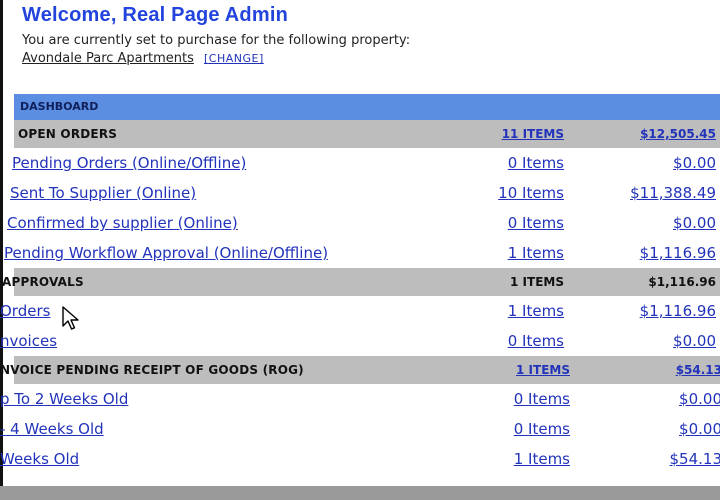 Image resolution: width=720 pixels, height=500 pixels. What do you see at coordinates (673, 193) in the screenshot?
I see `row-amount-link: $11,388.49` at bounding box center [673, 193].